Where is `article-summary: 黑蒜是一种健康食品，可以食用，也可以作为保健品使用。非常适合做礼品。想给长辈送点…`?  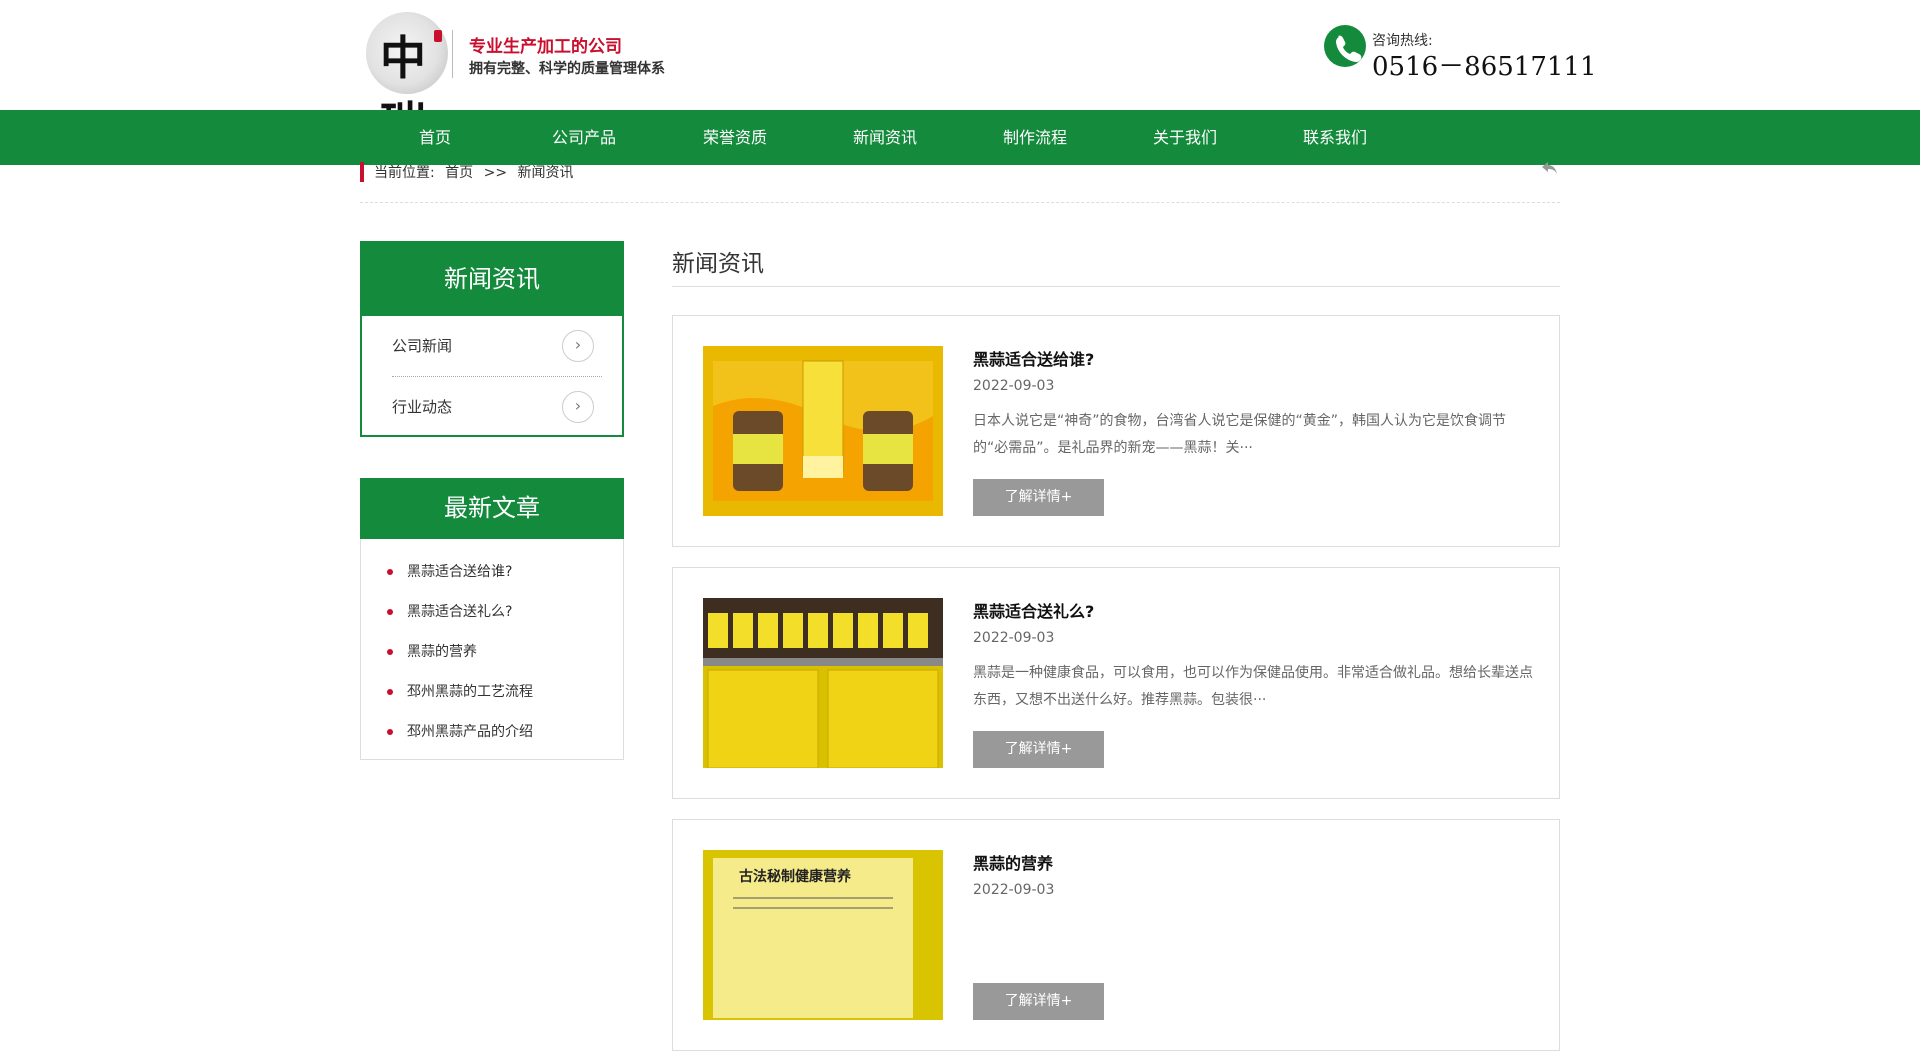 article-summary: 黑蒜是一种健康食品，可以食用，也可以作为保健品使用。非常适合做礼品。想给长辈送点… is located at coordinates (1253, 686).